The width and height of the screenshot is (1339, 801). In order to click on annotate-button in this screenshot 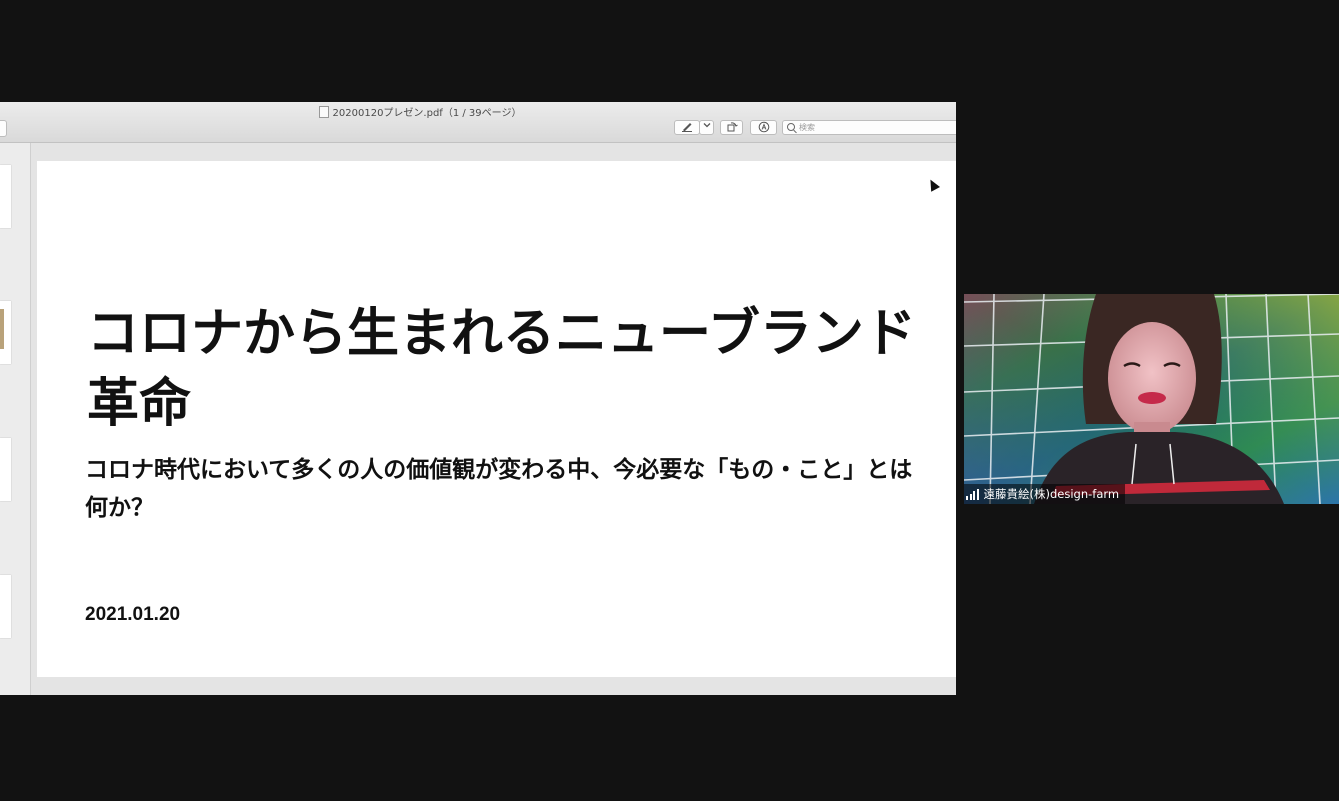, I will do `click(763, 127)`.